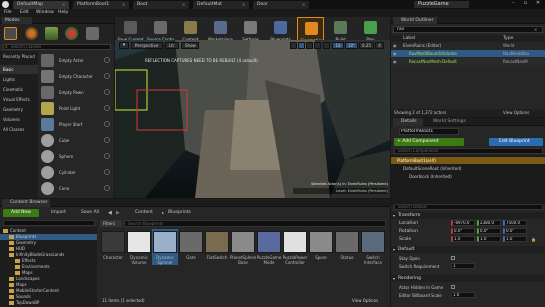 The image size is (545, 307). What do you see at coordinates (379, 45) in the screenshot?
I see `camera-speed-value: 4` at bounding box center [379, 45].